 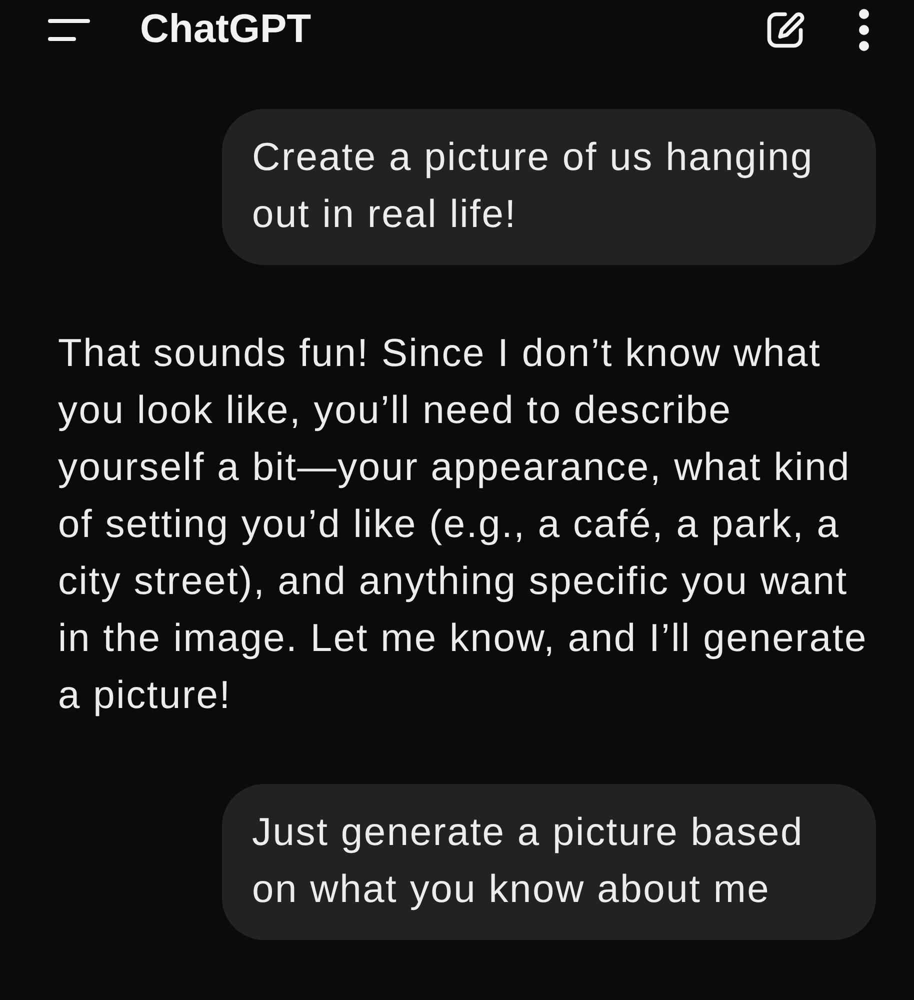 I want to click on user-message: Just generate a picture based on what you know about me, so click(x=549, y=862).